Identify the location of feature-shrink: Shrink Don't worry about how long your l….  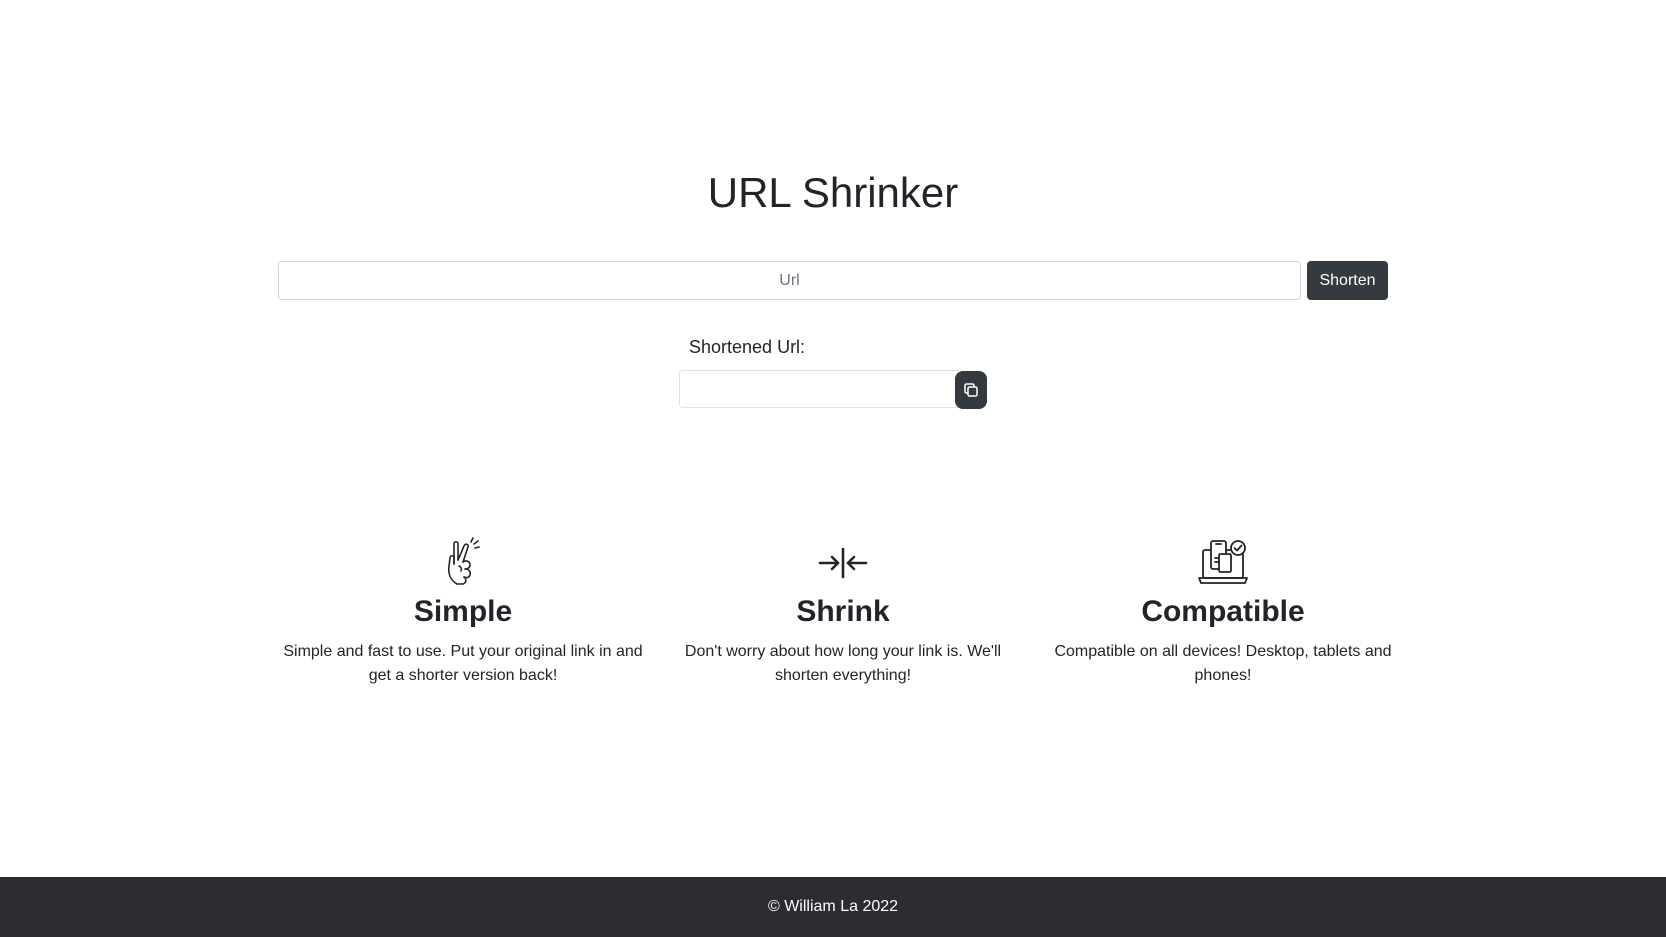
(843, 612).